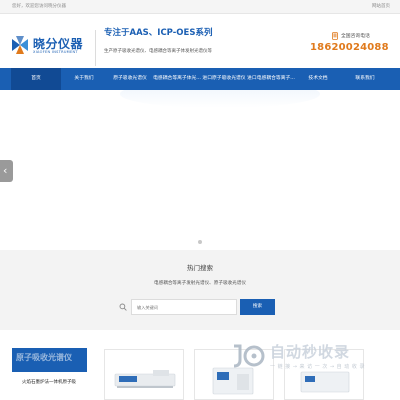 The image size is (400, 400). Describe the element at coordinates (49, 382) in the screenshot. I see `category-item-label: 火焰石墨炉法一体机原子吸` at that location.